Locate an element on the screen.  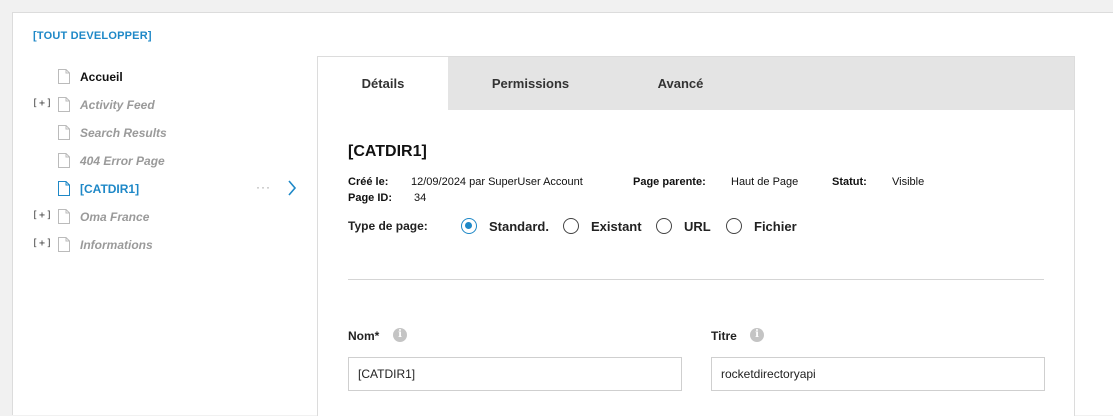
chevron-right-icon is located at coordinates (292, 188).